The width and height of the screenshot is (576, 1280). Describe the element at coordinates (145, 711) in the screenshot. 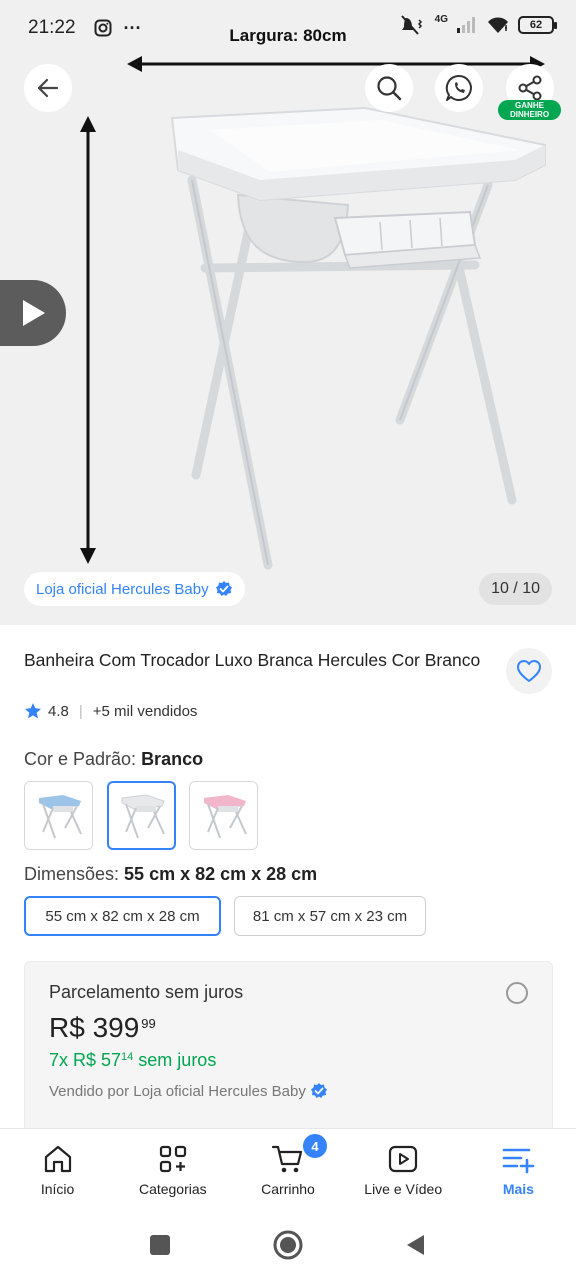

I see `sold-count: +5 mil vendidos` at that location.